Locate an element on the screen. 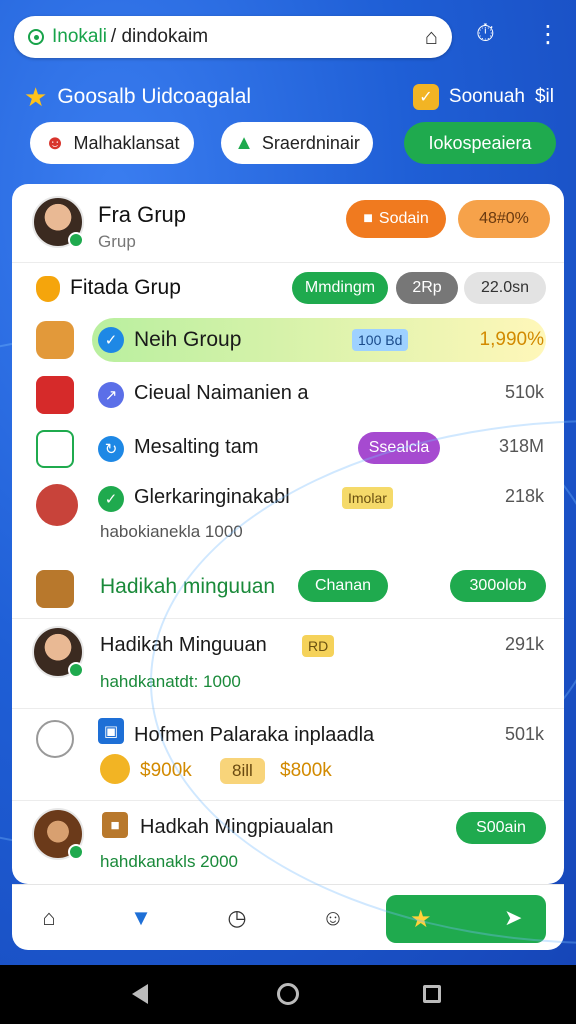  row-subtext: hahdkanakls 2000 is located at coordinates (169, 861).